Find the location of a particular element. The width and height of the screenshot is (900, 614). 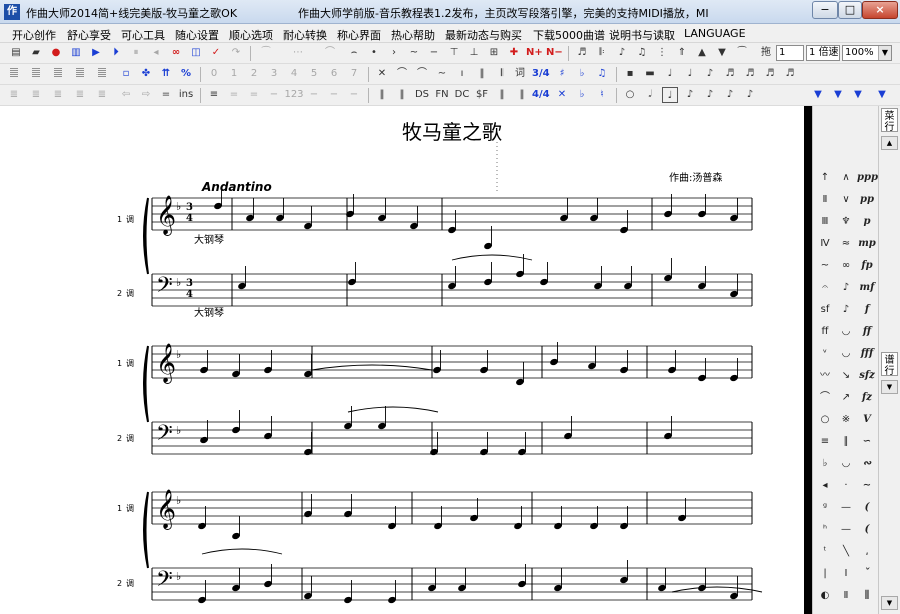

menu-manual: 说明书与读取 is located at coordinates (642, 35).